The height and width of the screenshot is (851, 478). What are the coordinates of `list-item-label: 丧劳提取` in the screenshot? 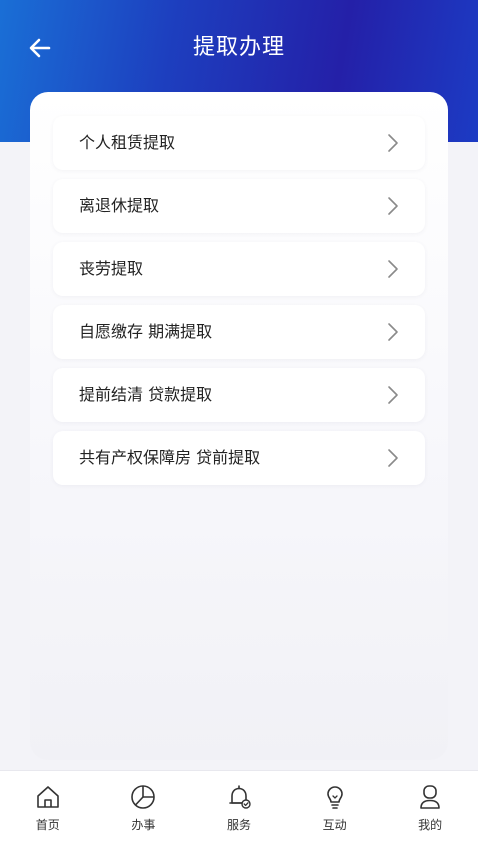 It's located at (111, 268).